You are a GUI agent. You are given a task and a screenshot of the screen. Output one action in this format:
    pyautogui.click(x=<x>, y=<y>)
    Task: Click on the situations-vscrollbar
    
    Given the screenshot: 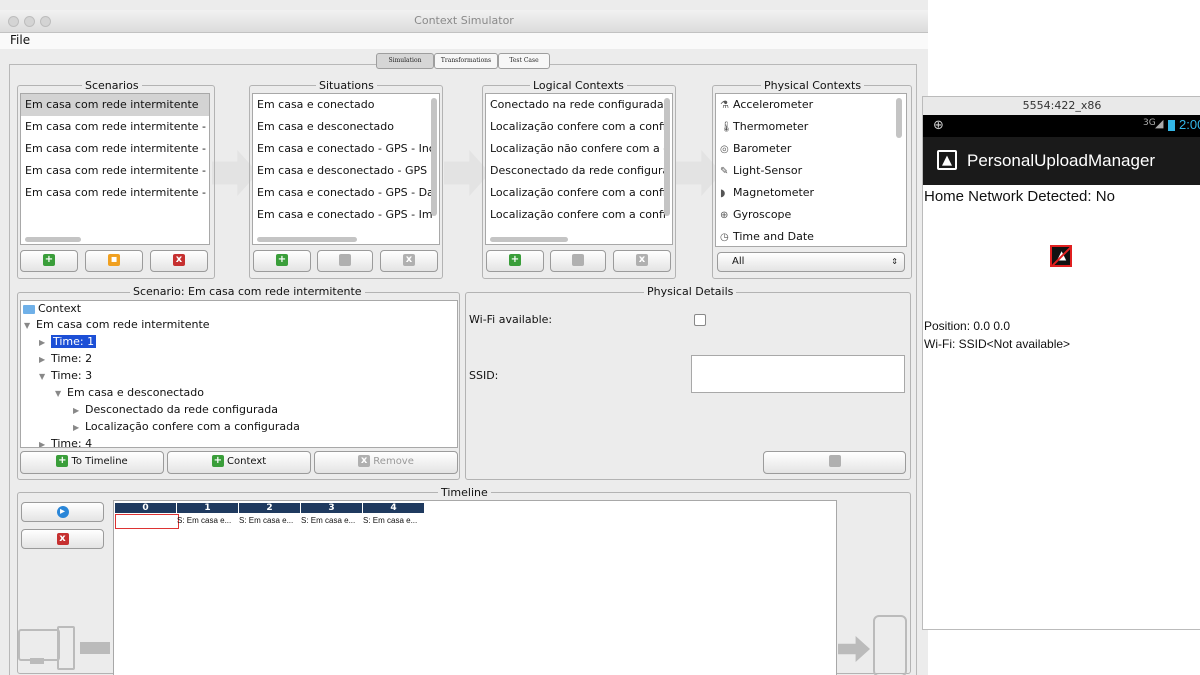 What is the action you would take?
    pyautogui.click(x=434, y=157)
    